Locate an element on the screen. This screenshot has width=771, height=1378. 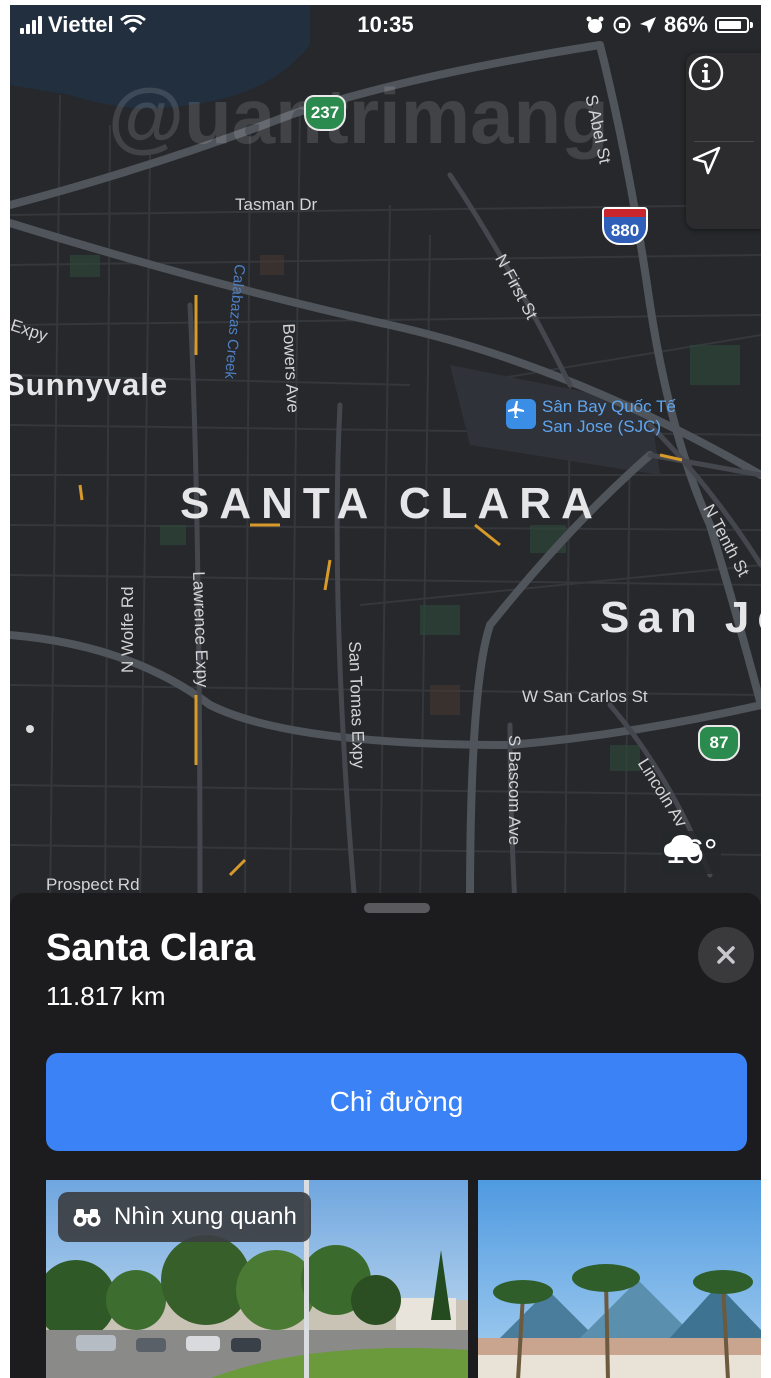
look-around-label: Nhìn xung quanh is located at coordinates (205, 1216).